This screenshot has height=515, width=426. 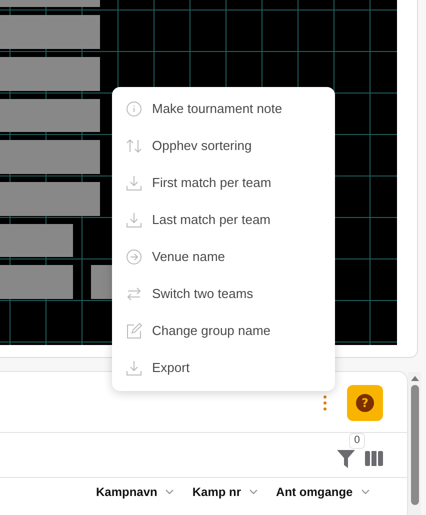 What do you see at coordinates (217, 492) in the screenshot?
I see `column-header: Kamp nr` at bounding box center [217, 492].